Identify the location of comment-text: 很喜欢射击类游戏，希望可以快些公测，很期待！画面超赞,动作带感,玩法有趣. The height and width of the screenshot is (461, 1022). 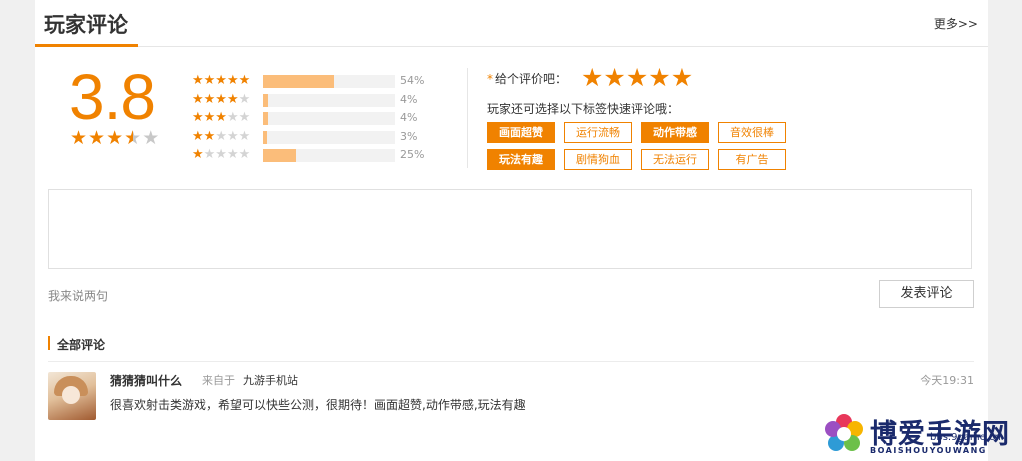
(318, 405).